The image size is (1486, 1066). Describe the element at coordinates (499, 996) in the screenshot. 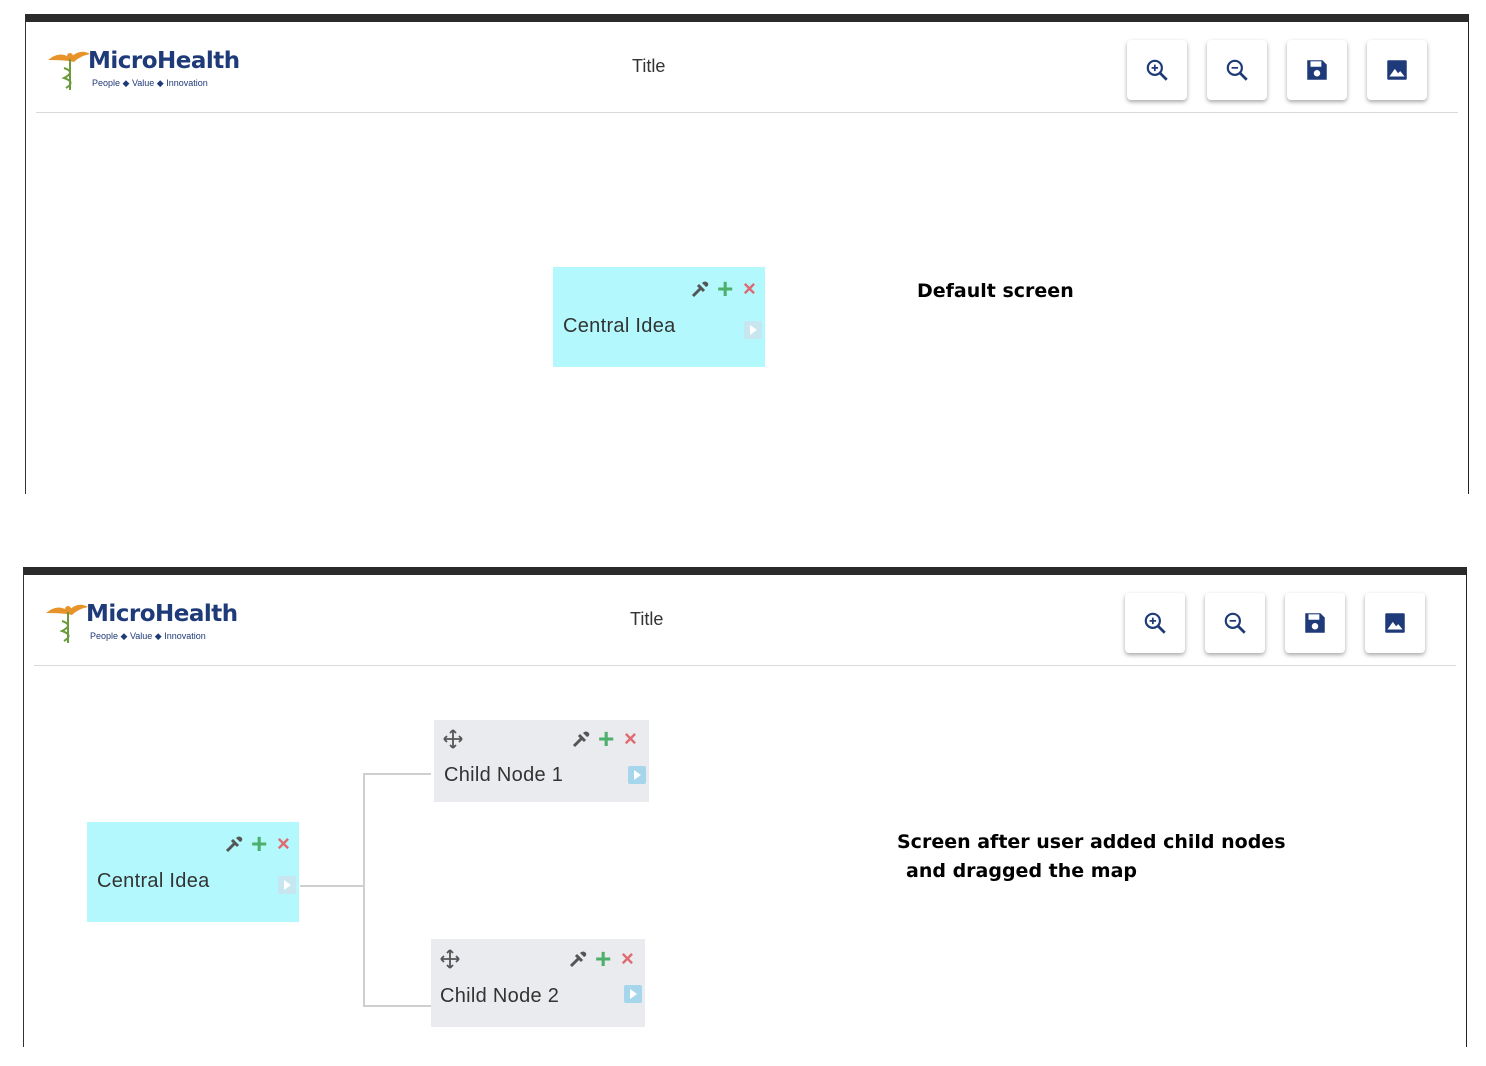

I see `child-node-label: Child Node 2` at that location.